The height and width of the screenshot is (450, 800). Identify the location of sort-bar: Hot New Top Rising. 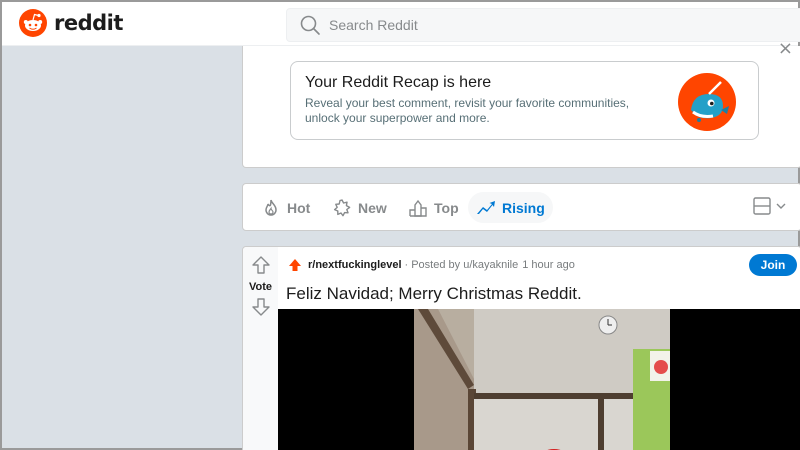
(521, 207).